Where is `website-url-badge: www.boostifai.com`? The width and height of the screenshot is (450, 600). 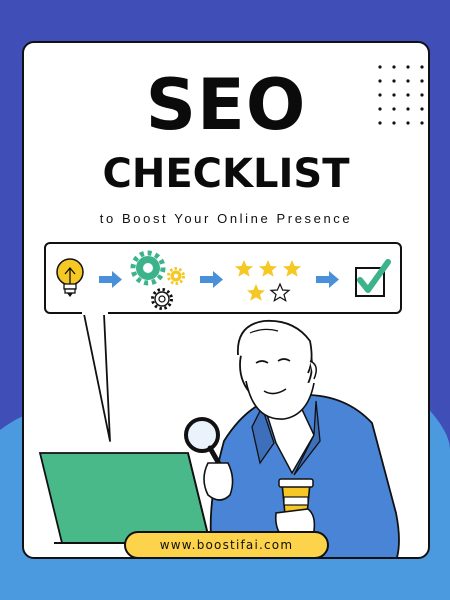
website-url-badge: www.boostifai.com is located at coordinates (226, 544).